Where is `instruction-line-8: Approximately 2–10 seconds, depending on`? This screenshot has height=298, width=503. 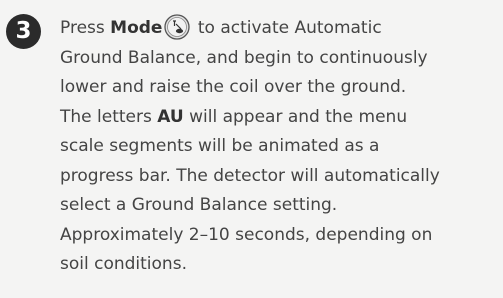 instruction-line-8: Approximately 2–10 seconds, depending on is located at coordinates (246, 234).